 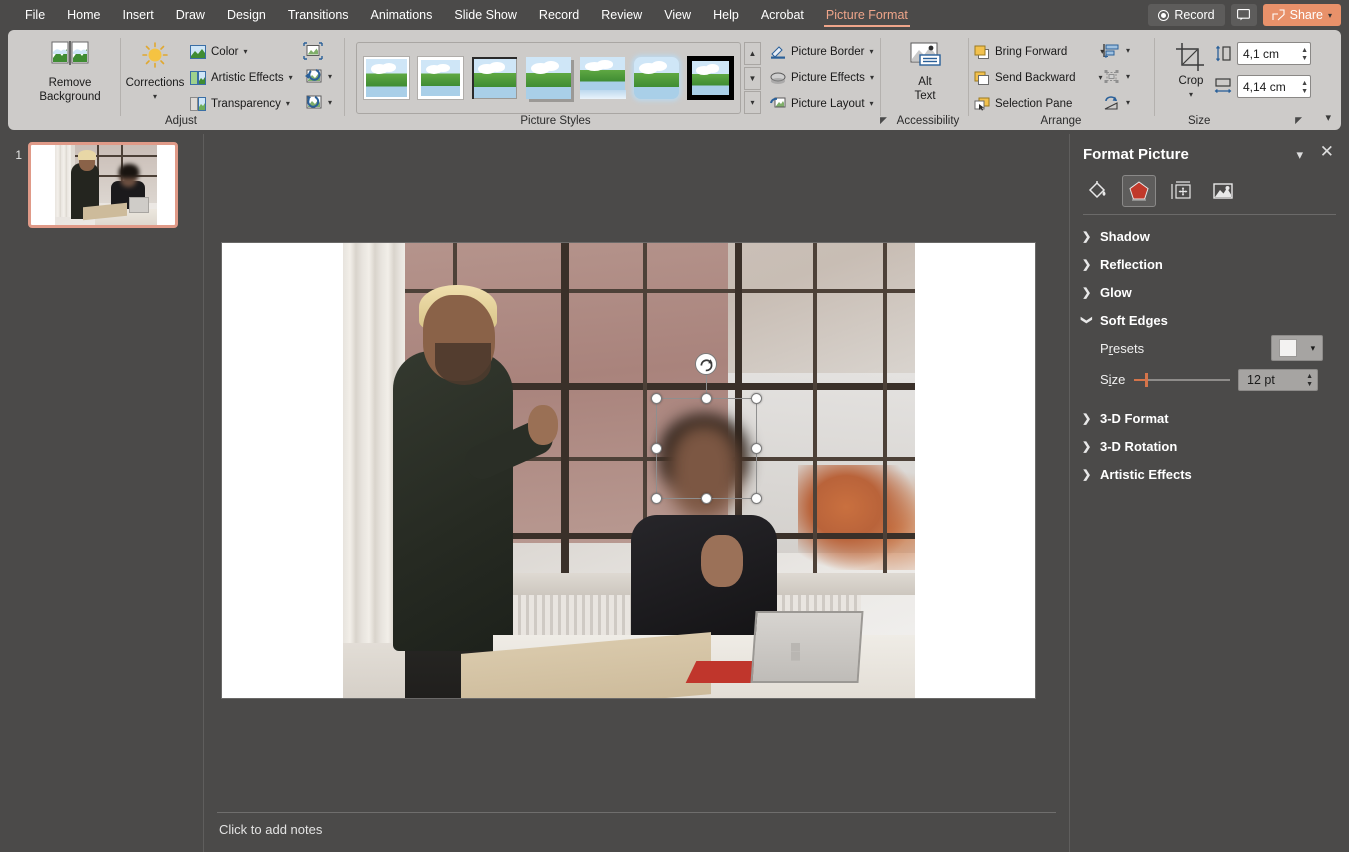 I want to click on menu-tab-insert: Insert, so click(x=138, y=15).